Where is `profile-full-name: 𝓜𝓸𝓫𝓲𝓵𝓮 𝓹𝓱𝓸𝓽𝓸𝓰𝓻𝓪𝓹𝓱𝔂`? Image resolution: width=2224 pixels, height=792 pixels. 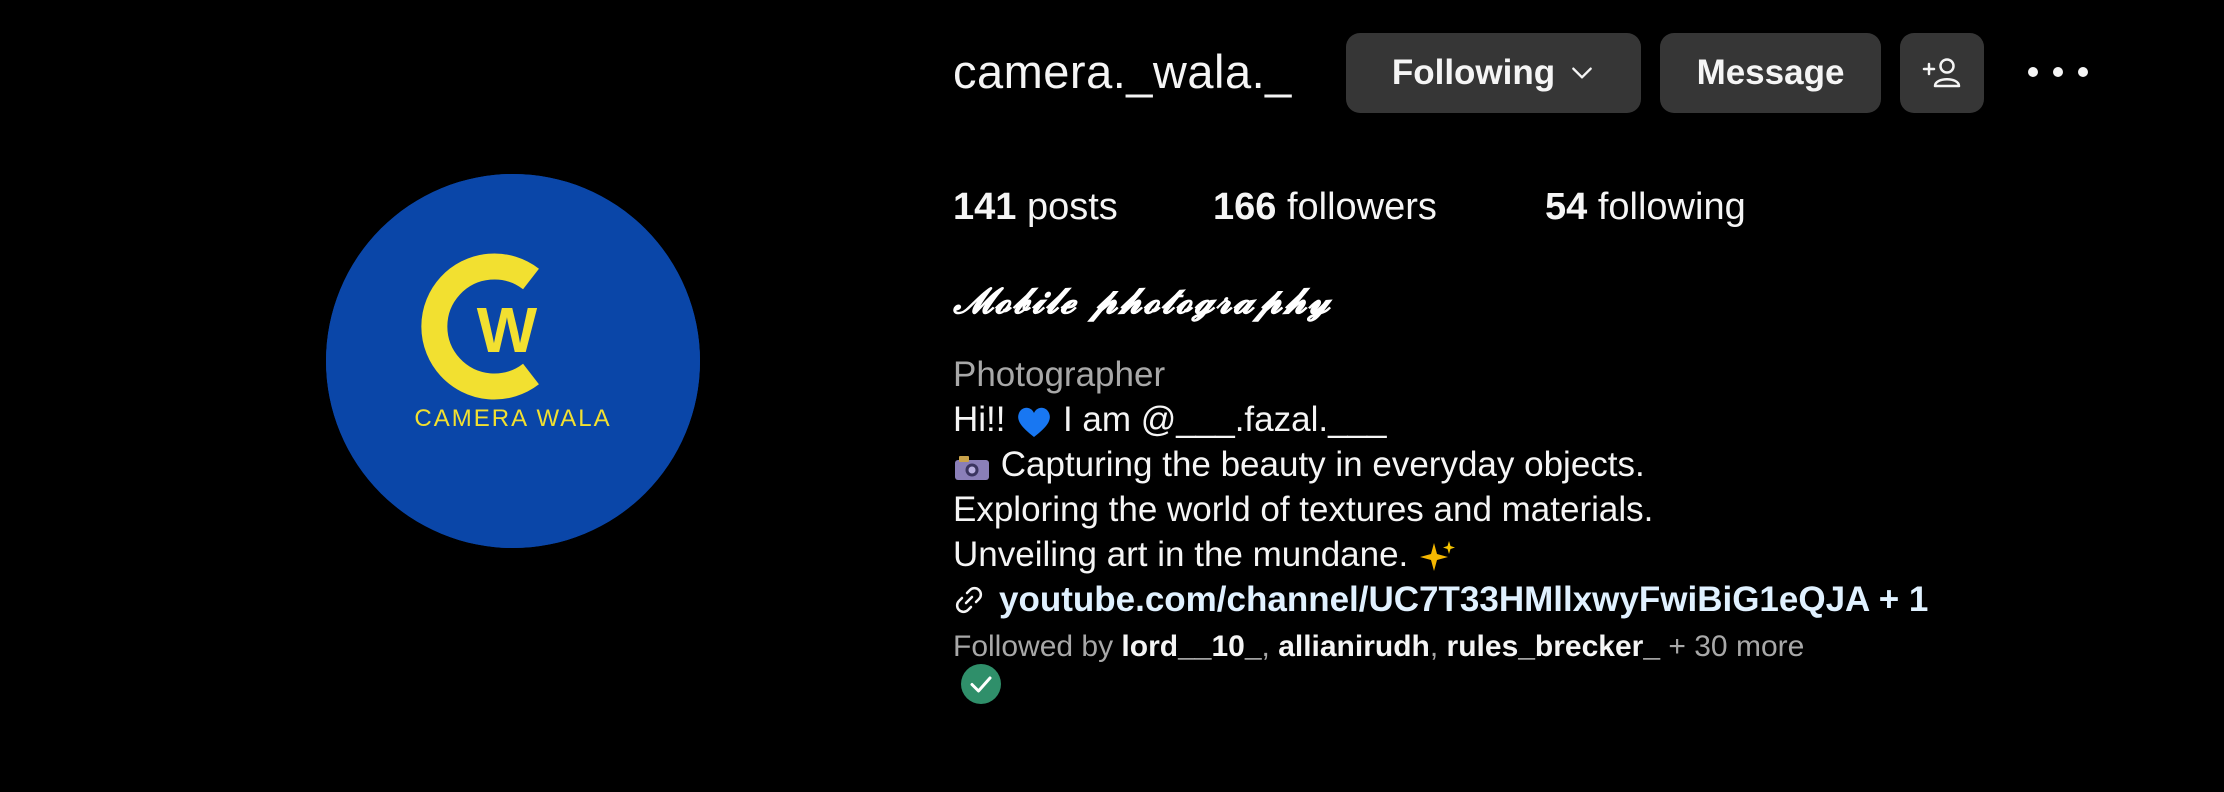
profile-full-name: 𝓜𝓸𝓫𝓲𝓵𝓮 𝓹𝓱𝓸𝓽𝓸𝓰𝓻𝓪𝓹𝓱𝔂 is located at coordinates (1142, 301).